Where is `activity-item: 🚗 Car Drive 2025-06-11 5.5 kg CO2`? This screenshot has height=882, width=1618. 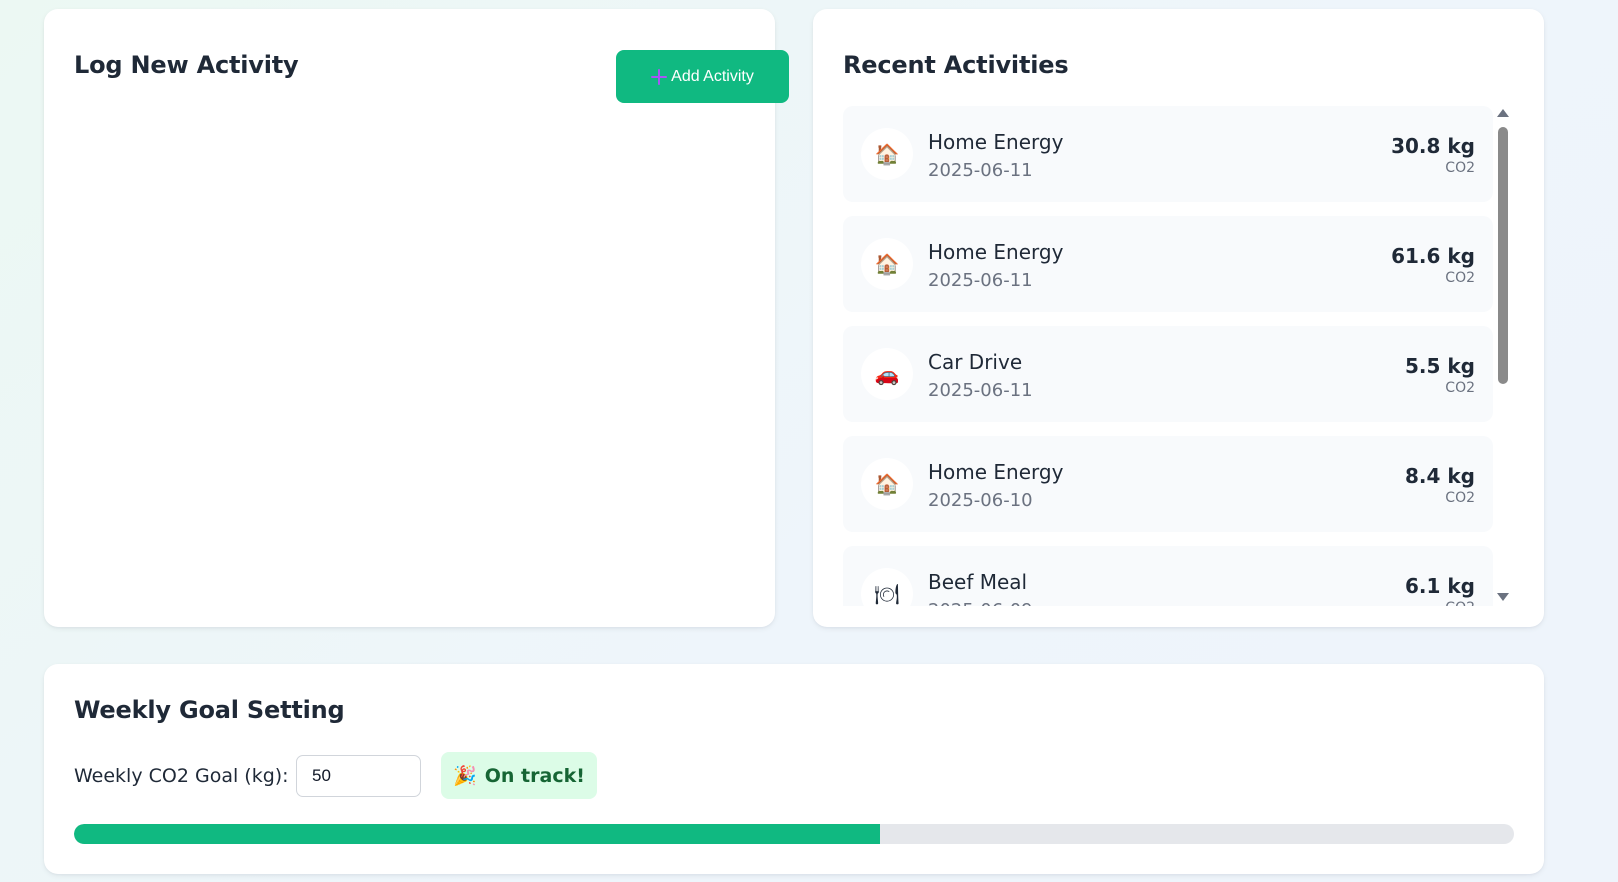 activity-item: 🚗 Car Drive 2025-06-11 5.5 kg CO2 is located at coordinates (1168, 374).